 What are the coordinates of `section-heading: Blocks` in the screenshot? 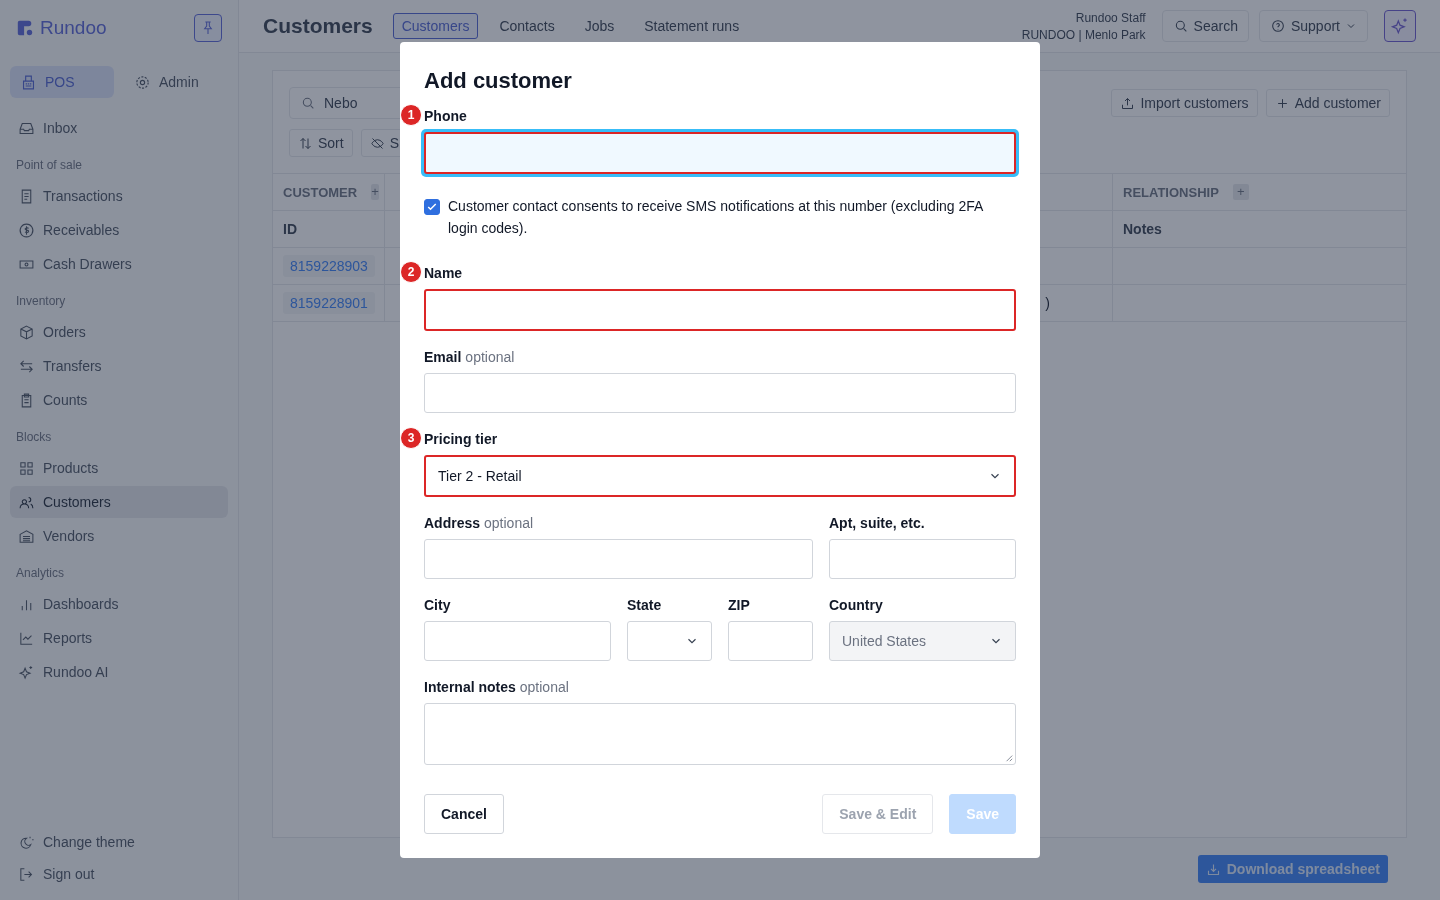 It's located at (34, 437).